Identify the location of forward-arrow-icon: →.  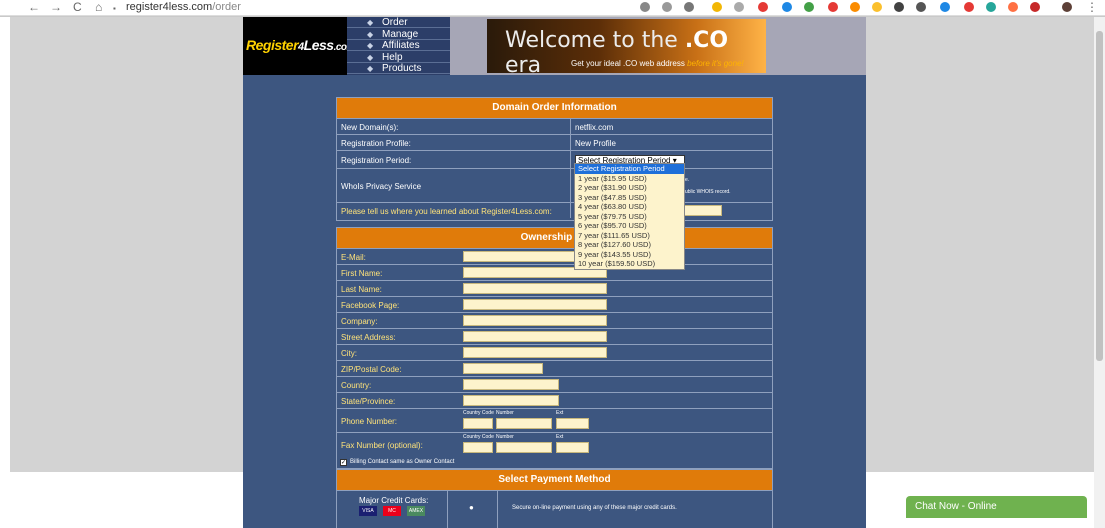
(56, 7).